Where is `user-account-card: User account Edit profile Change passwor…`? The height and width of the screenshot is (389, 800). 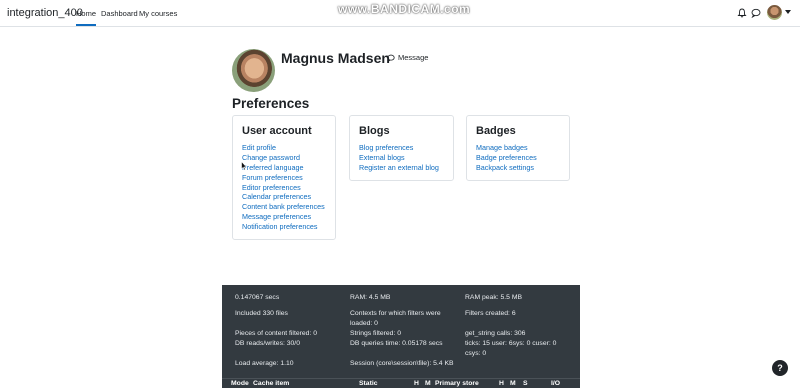 user-account-card: User account Edit profile Change passwor… is located at coordinates (284, 177).